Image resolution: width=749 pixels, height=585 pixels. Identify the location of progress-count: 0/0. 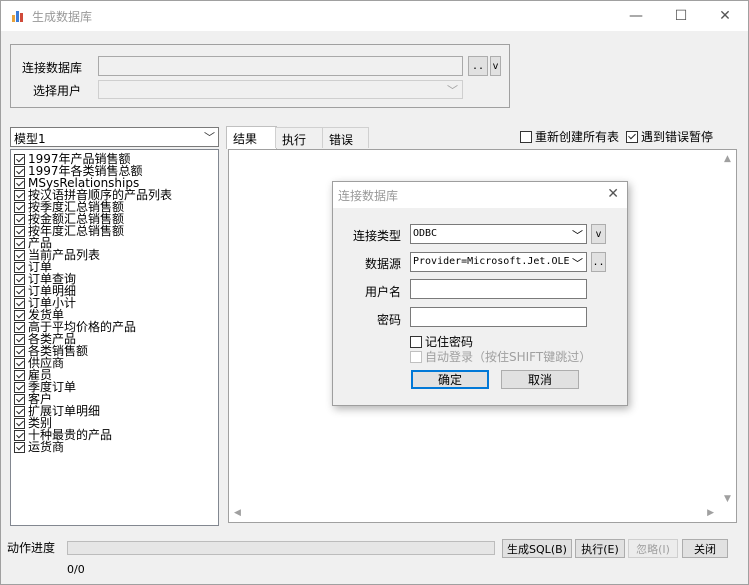
(76, 569).